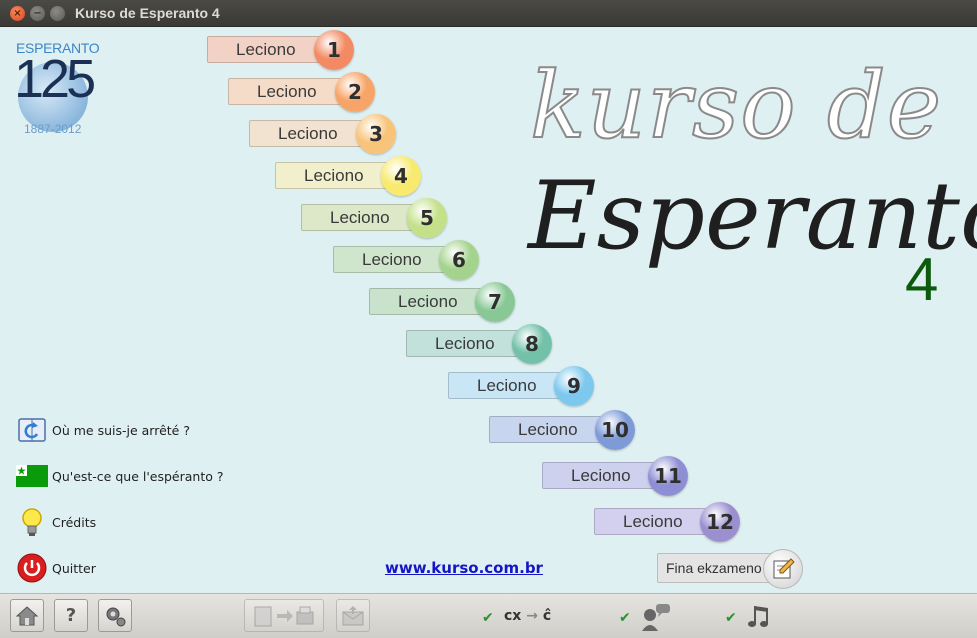 This screenshot has height=638, width=977. I want to click on speech-icon, so click(656, 619).